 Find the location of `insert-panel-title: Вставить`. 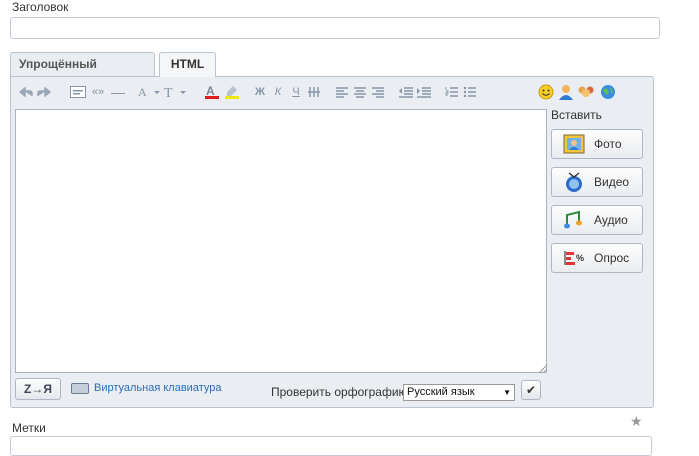

insert-panel-title: Вставить is located at coordinates (576, 115).